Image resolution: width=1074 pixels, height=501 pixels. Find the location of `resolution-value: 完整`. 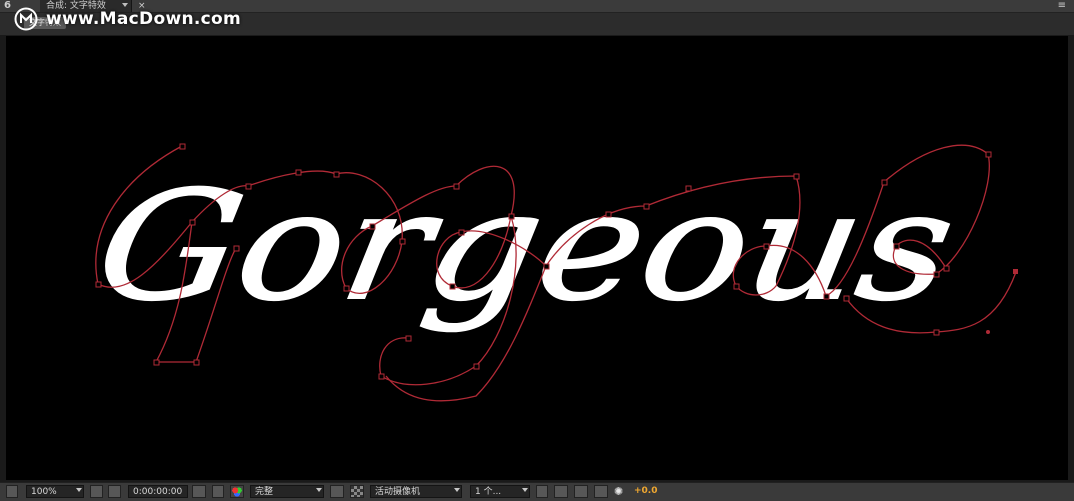

resolution-value: 完整 is located at coordinates (264, 492).